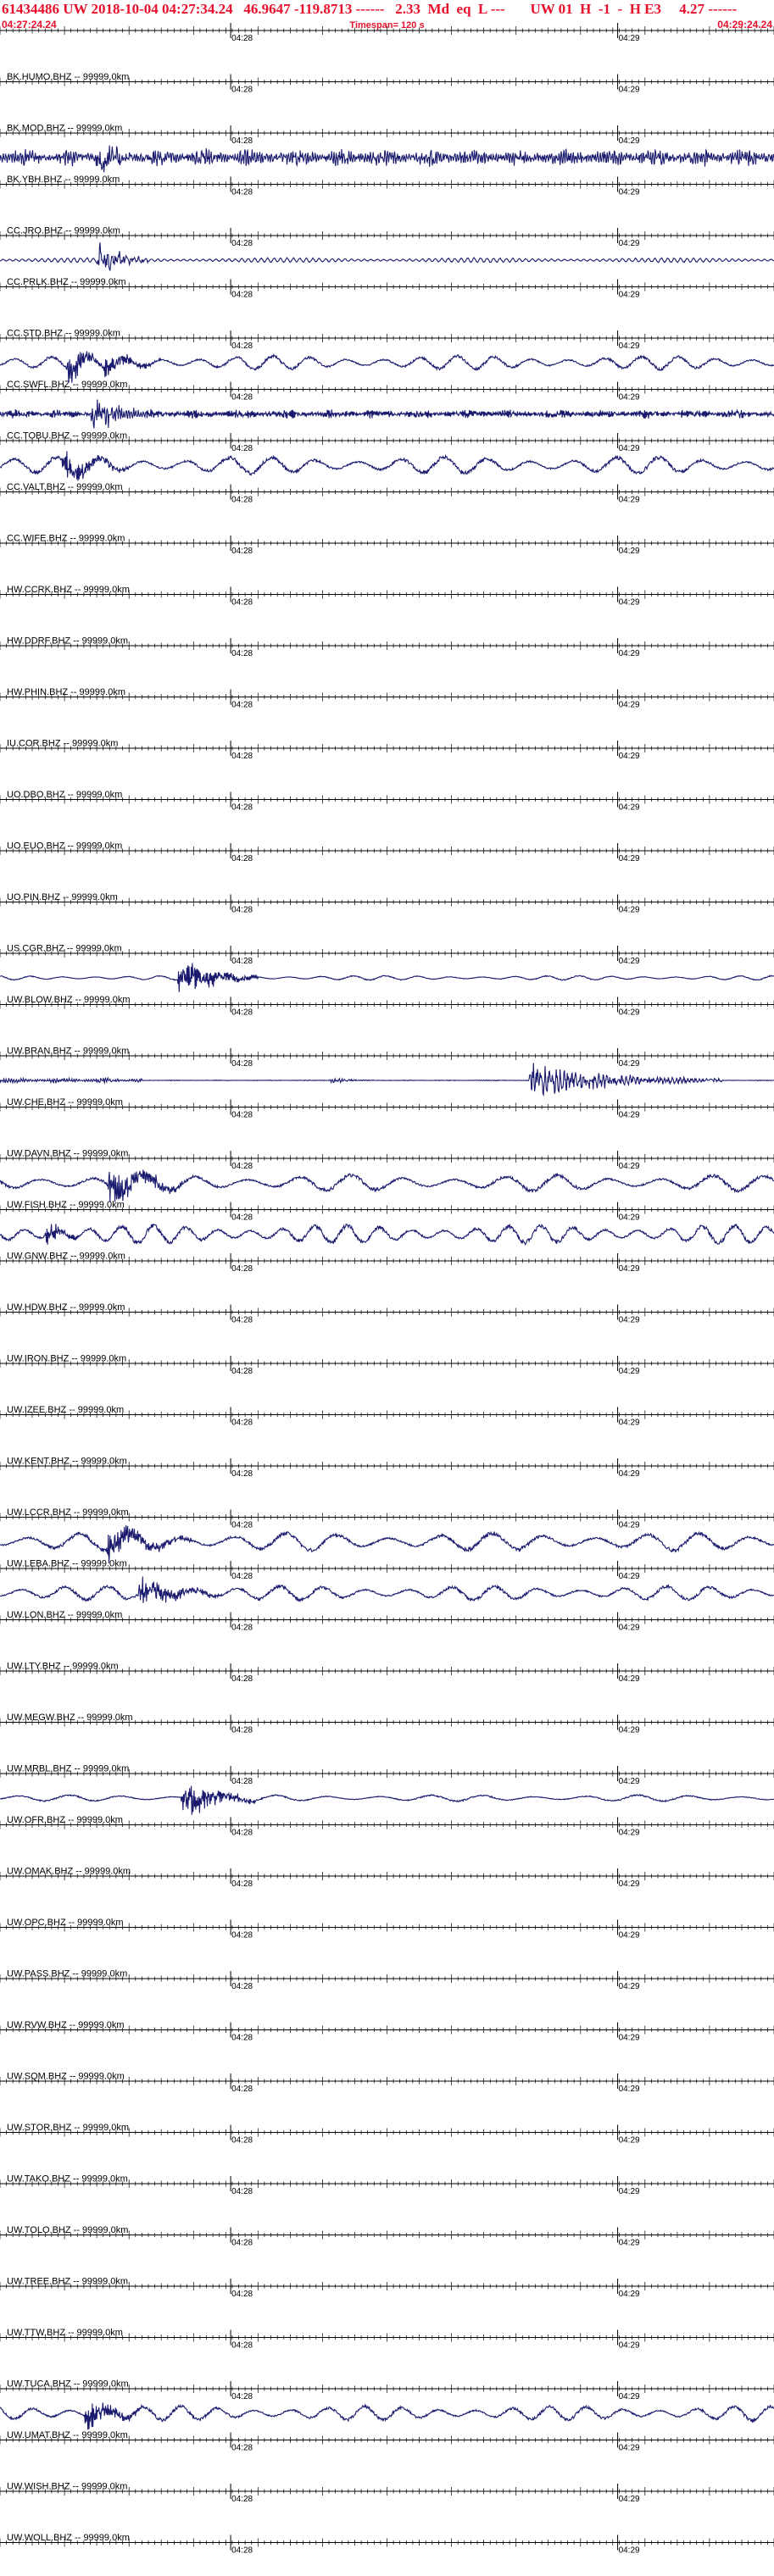 This screenshot has height=2576, width=774. I want to click on station-row: 04:28 04:29 UW.LTY.BHZ -- 99999.0km, so click(387, 1642).